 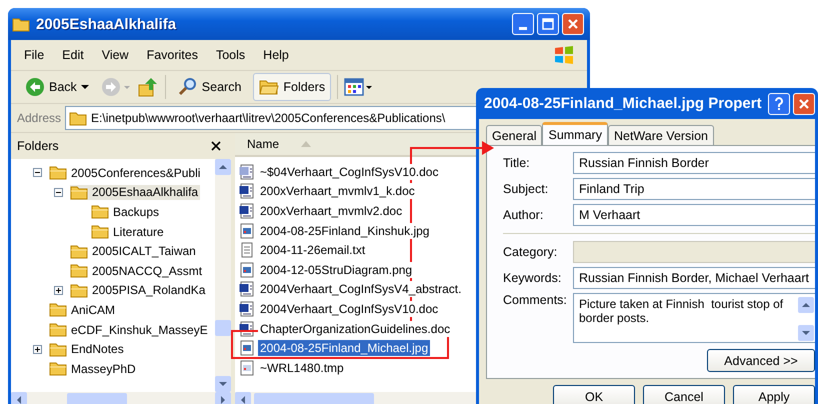 I want to click on dialog-button: Cancel, so click(x=684, y=394).